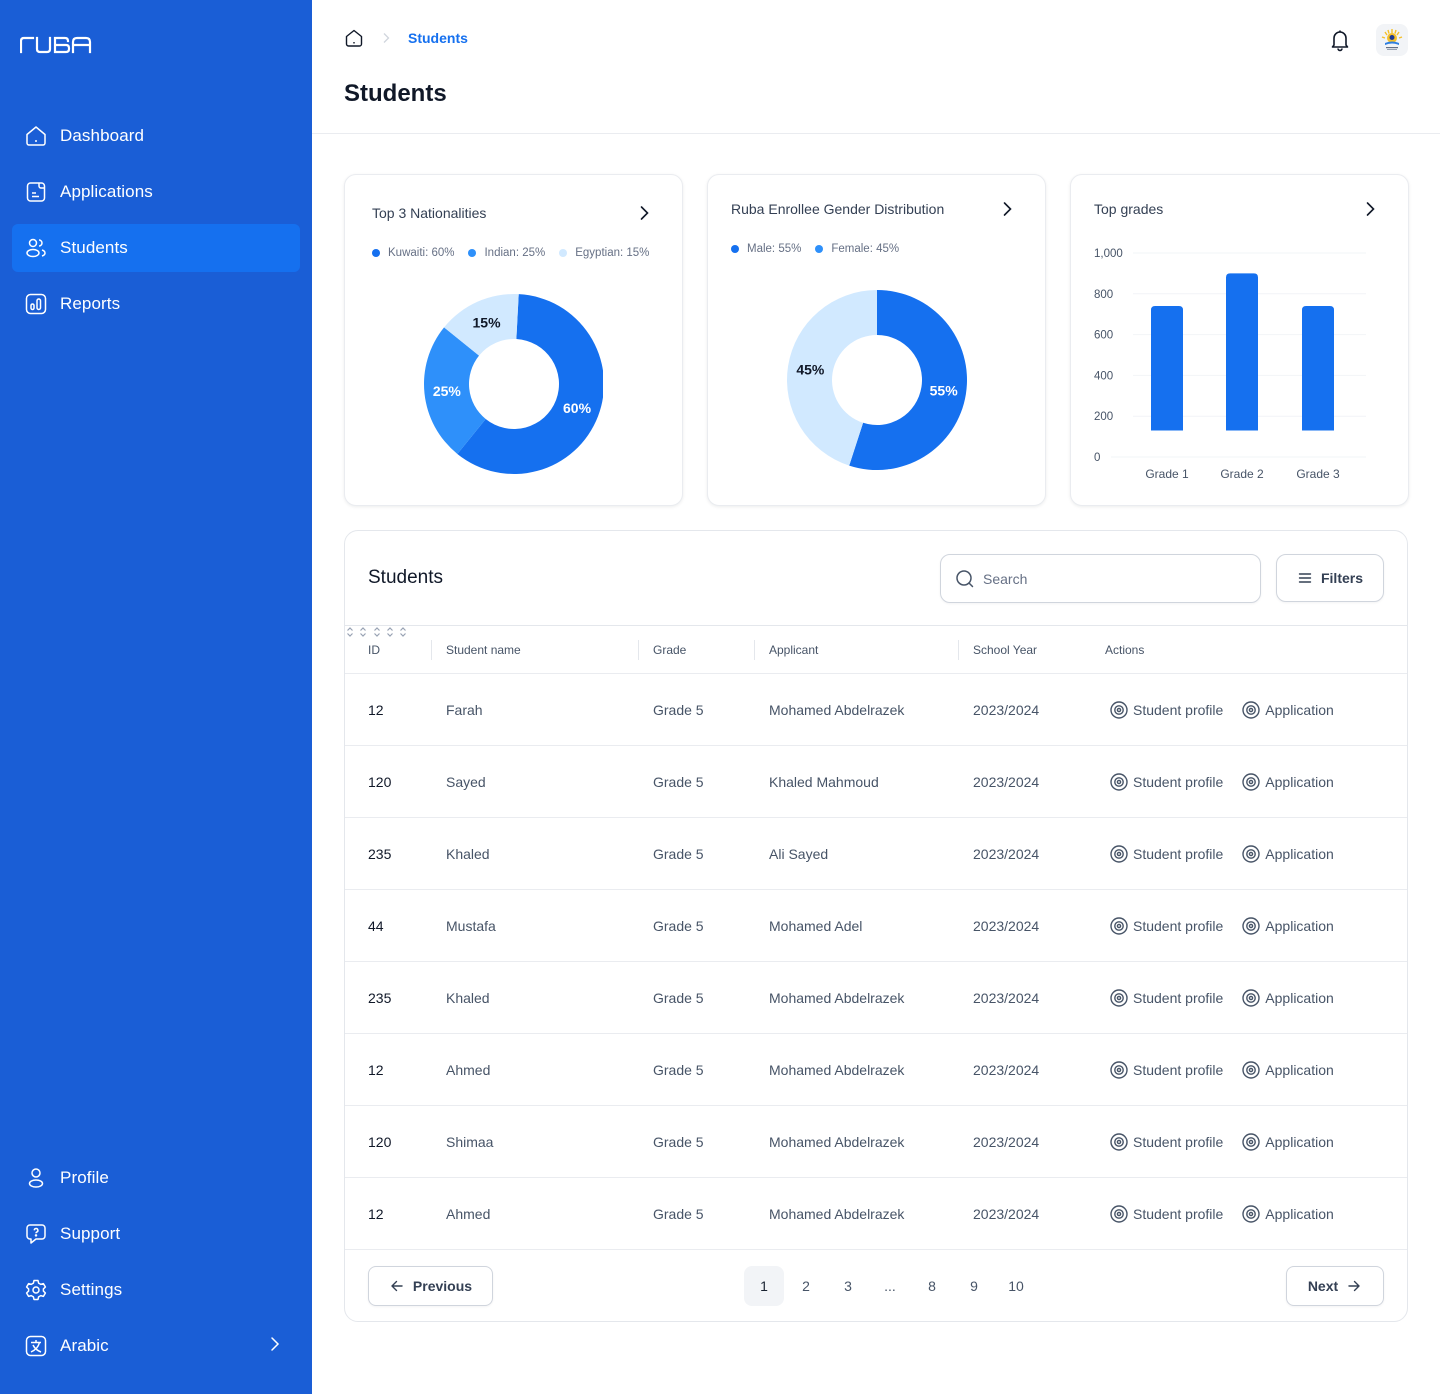  Describe the element at coordinates (430, 1286) in the screenshot. I see `previous-page-button: Previous` at that location.